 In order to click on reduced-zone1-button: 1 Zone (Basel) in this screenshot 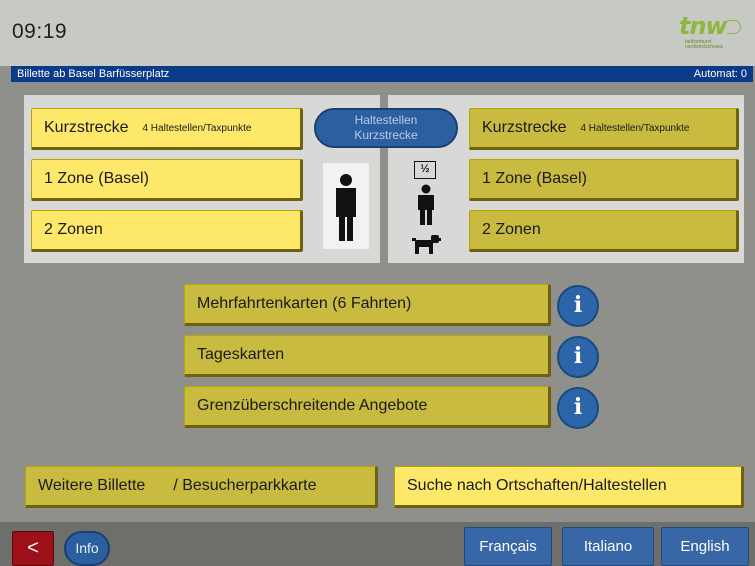, I will do `click(604, 180)`.